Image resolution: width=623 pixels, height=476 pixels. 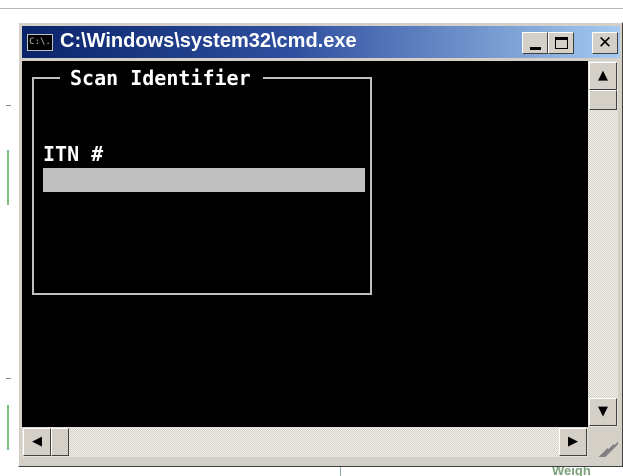 I want to click on close-icon: ✕, so click(x=605, y=43).